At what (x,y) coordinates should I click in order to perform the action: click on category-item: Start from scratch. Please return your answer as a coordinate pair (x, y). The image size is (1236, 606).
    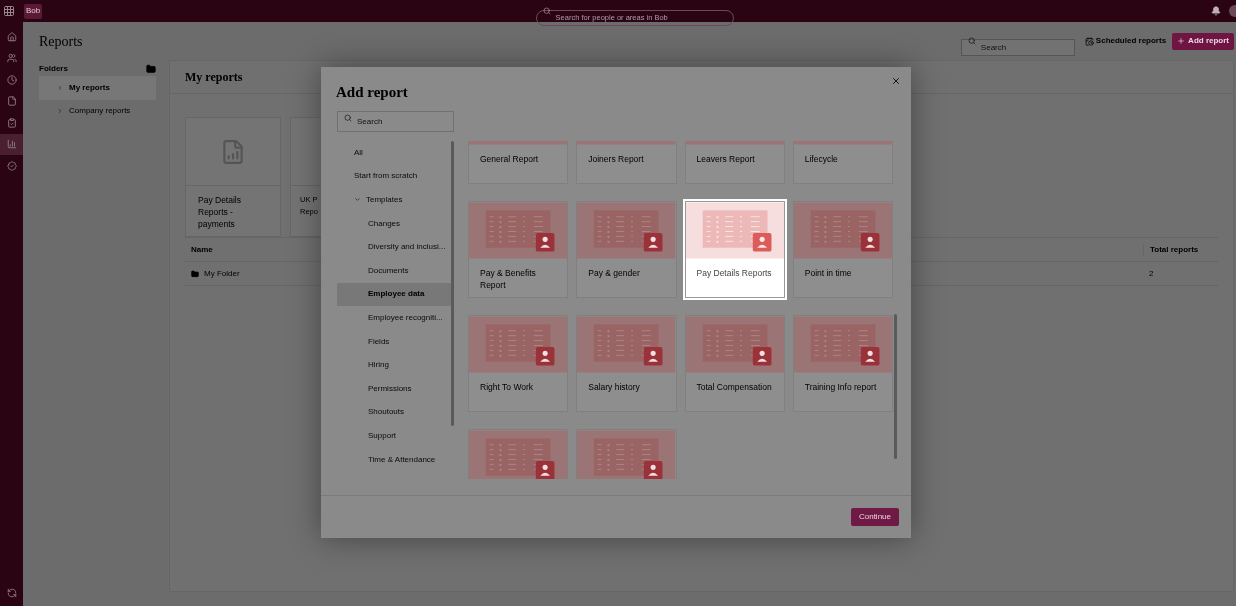
    Looking at the image, I should click on (394, 176).